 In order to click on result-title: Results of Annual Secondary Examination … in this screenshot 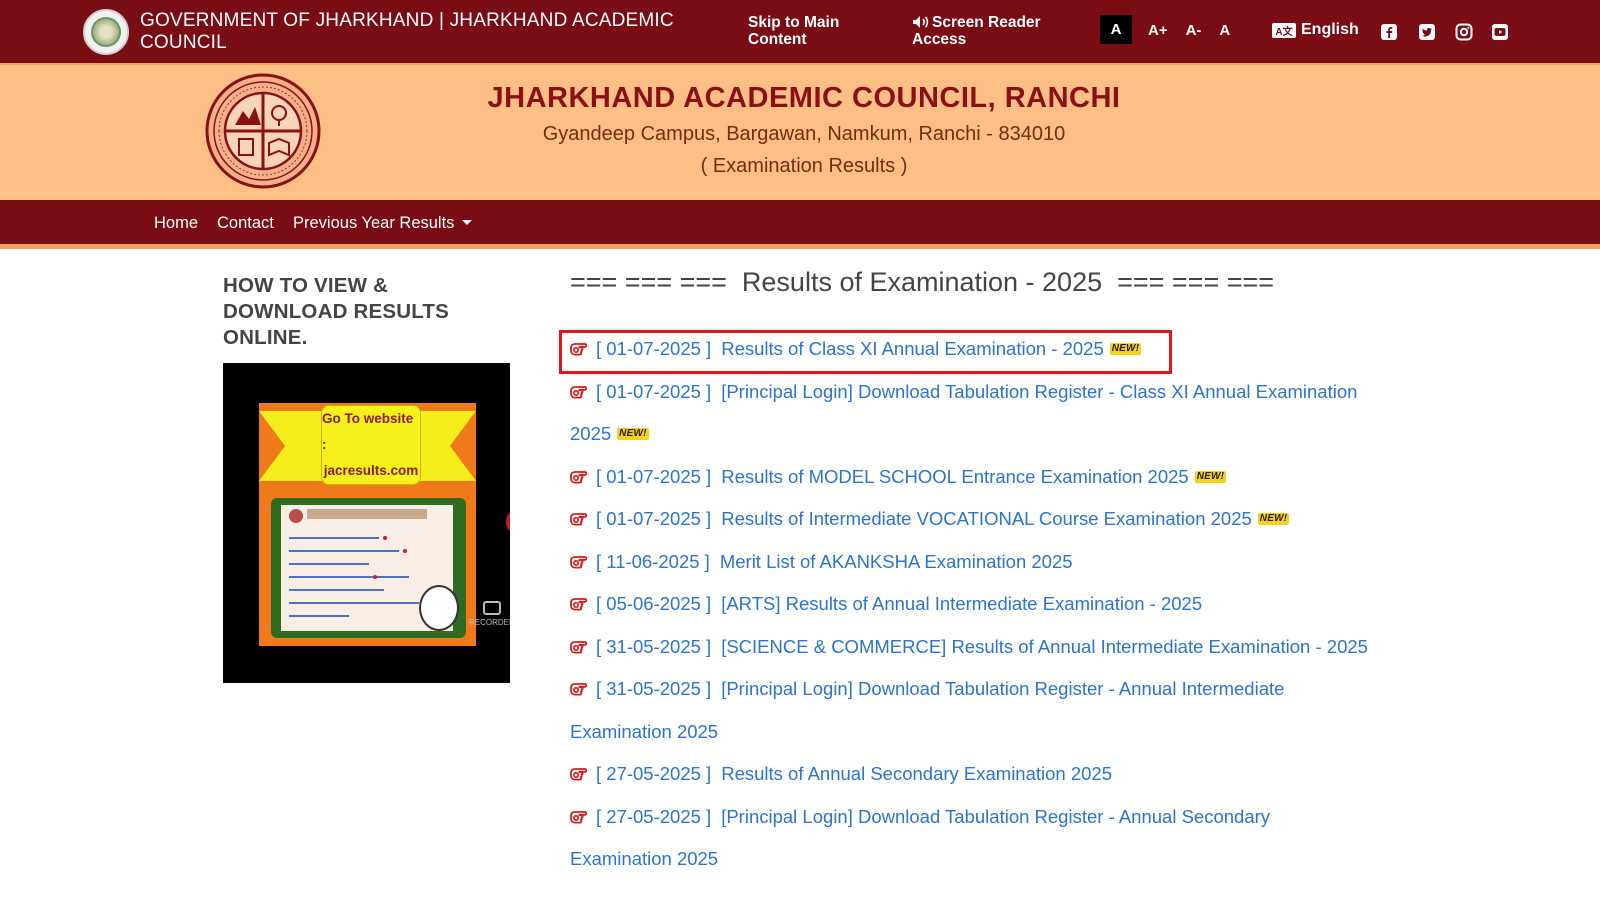, I will do `click(917, 773)`.